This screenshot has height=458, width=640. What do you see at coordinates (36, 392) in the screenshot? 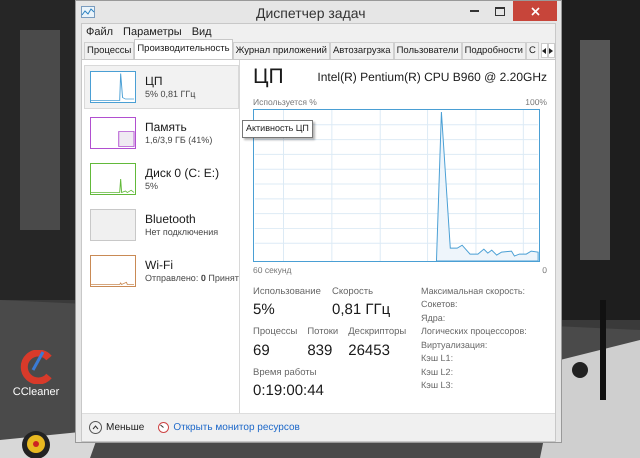
I see `icon-label: CCleaner` at bounding box center [36, 392].